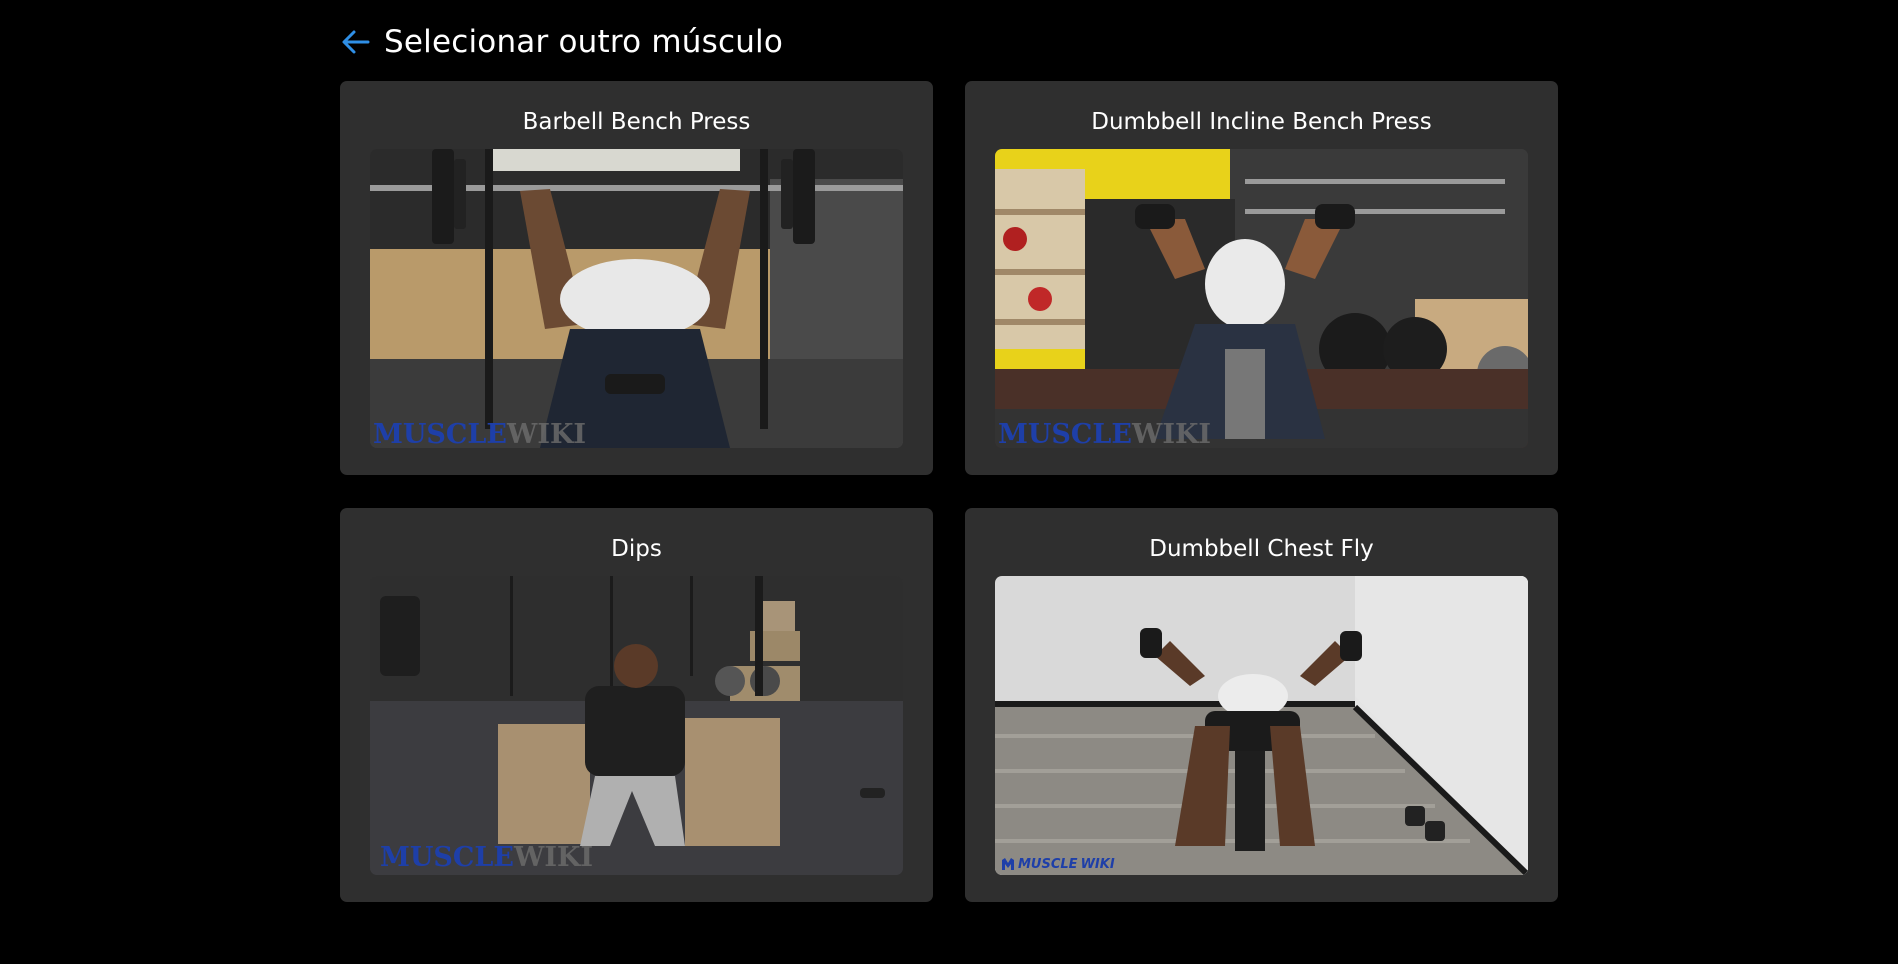  I want to click on exercise-title: Barbell Bench Press, so click(636, 122).